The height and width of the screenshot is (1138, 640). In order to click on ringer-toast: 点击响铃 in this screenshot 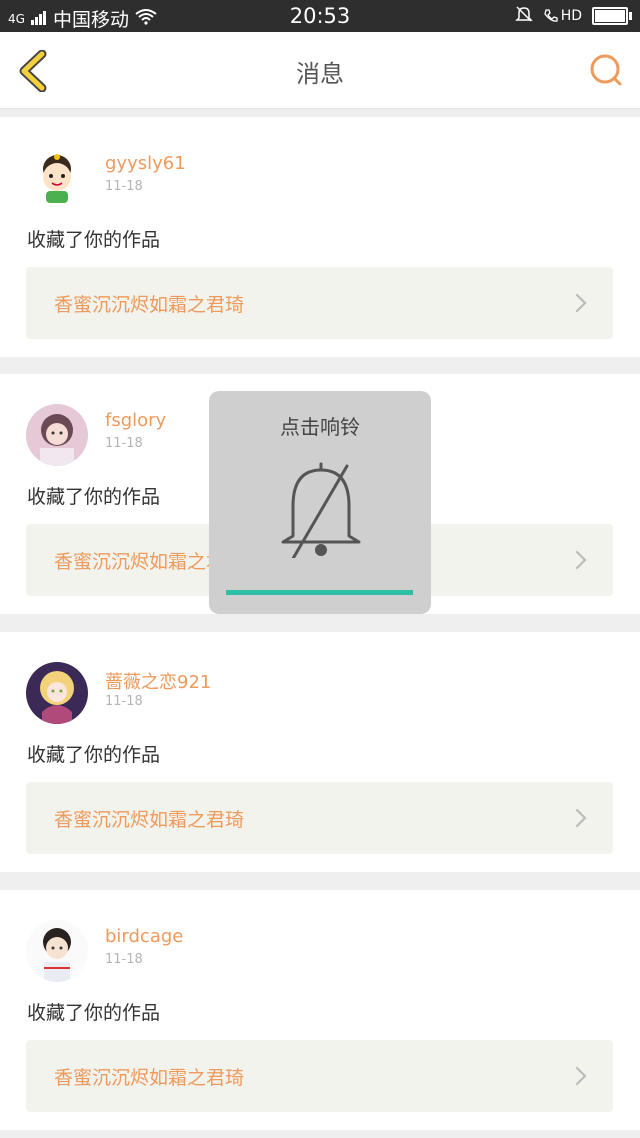, I will do `click(320, 502)`.